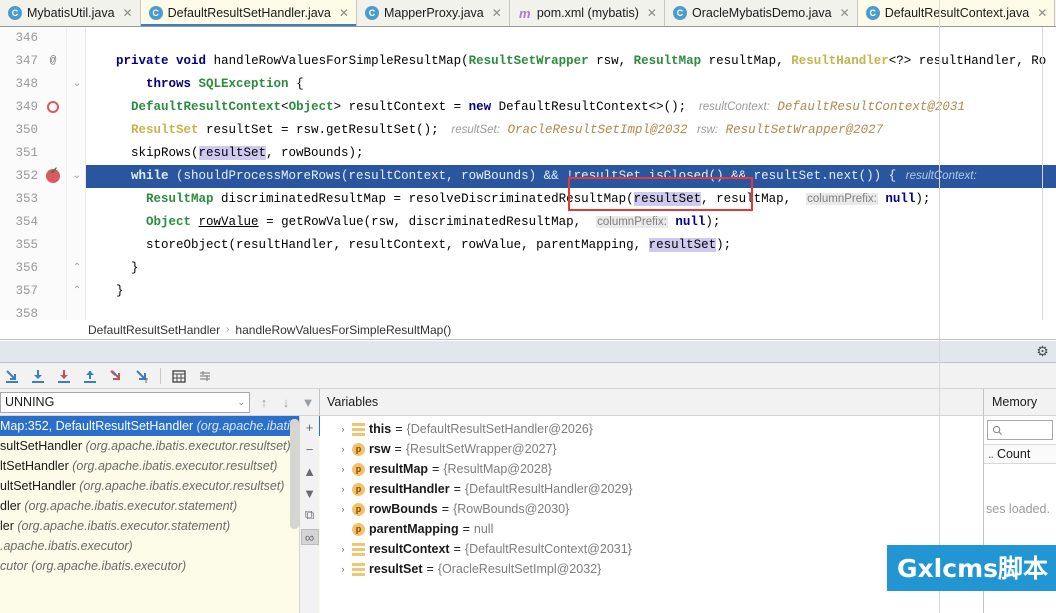  What do you see at coordinates (433, 13) in the screenshot?
I see `tab-mapperproxy: C MapperProxy.java ✕` at bounding box center [433, 13].